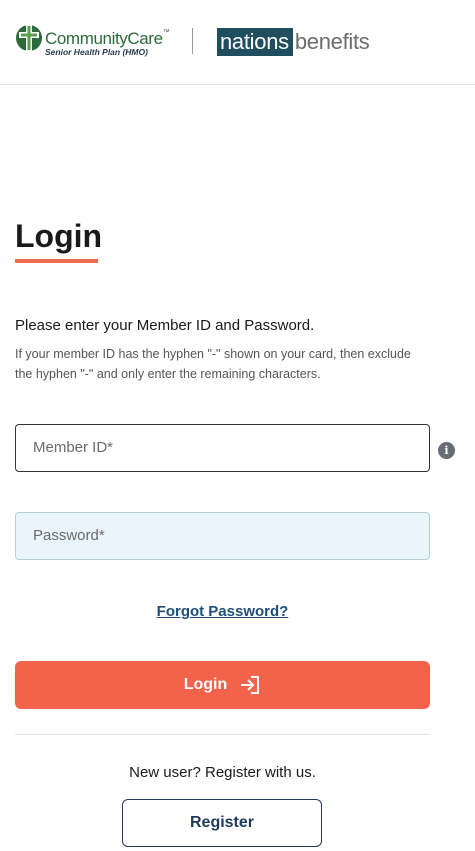 The width and height of the screenshot is (475, 851). I want to click on brand-name-care: Care, so click(145, 38).